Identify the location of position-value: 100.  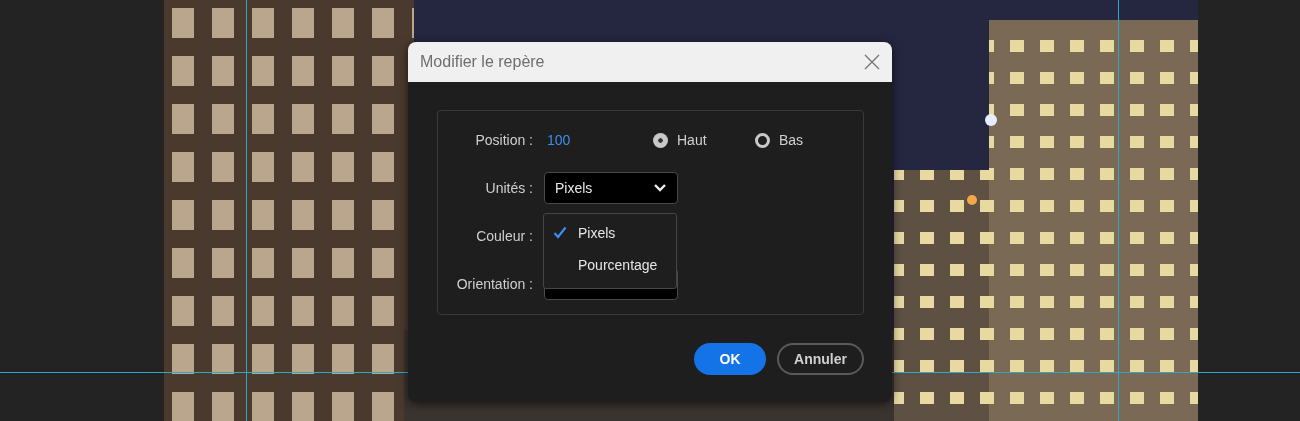
(598, 140).